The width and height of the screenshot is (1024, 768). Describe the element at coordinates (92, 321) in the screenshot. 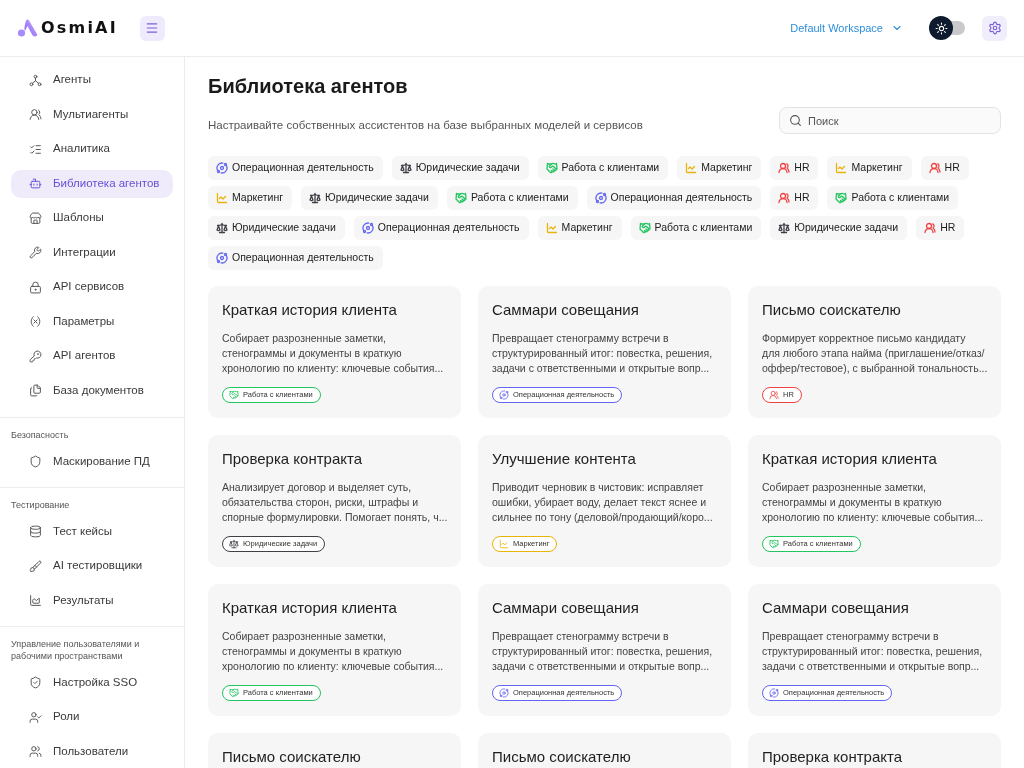

I see `nav-item: Параметры` at that location.